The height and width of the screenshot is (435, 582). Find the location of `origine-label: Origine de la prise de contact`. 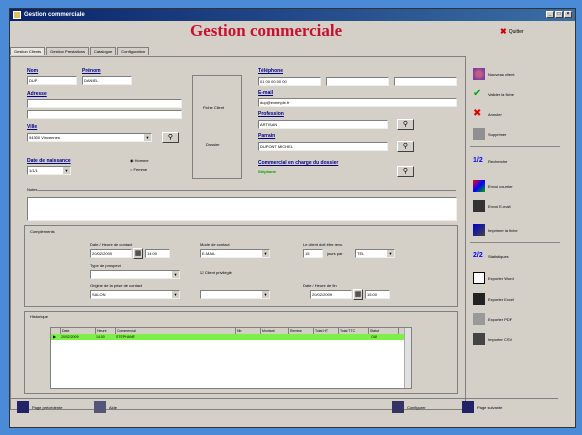

origine-label: Origine de la prise de contact is located at coordinates (116, 285).